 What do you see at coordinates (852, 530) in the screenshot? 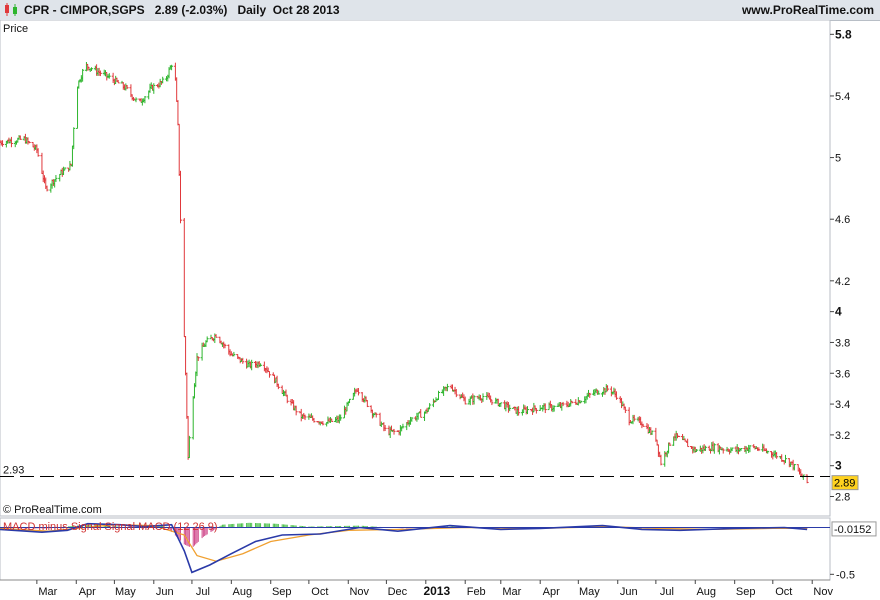
I see `macd-last-value-text: -0.0152` at bounding box center [852, 530].